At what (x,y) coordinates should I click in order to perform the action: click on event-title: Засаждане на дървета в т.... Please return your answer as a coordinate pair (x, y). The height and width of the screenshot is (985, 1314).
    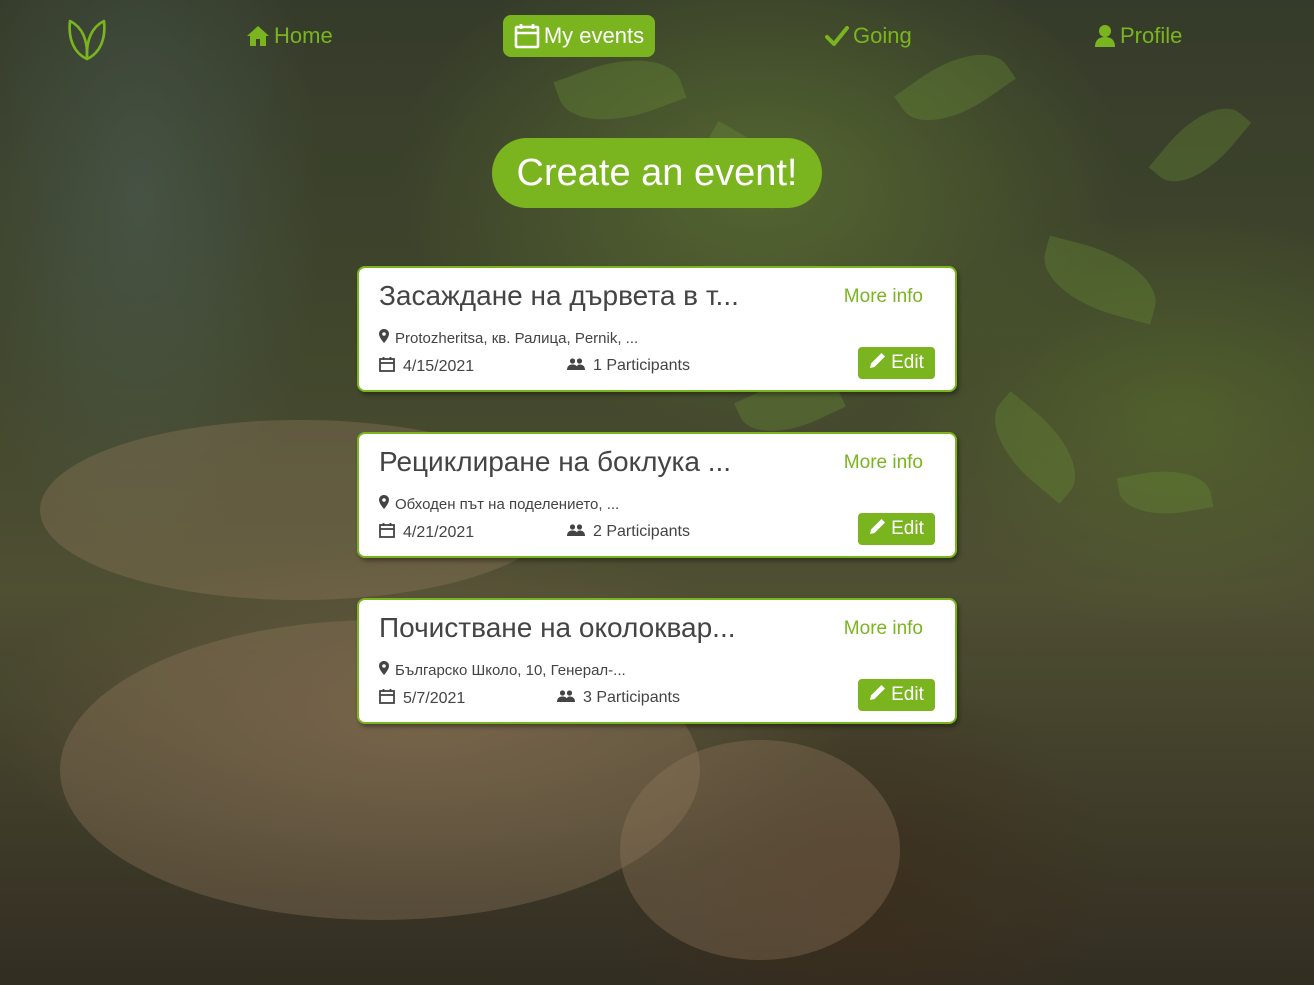
    Looking at the image, I should click on (559, 295).